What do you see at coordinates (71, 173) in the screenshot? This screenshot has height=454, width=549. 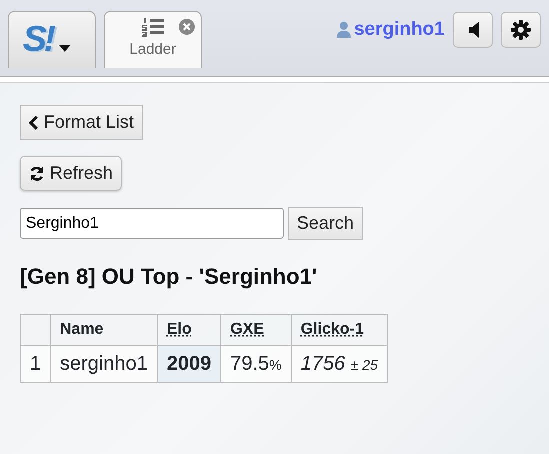 I see `refresh-button: Refresh` at bounding box center [71, 173].